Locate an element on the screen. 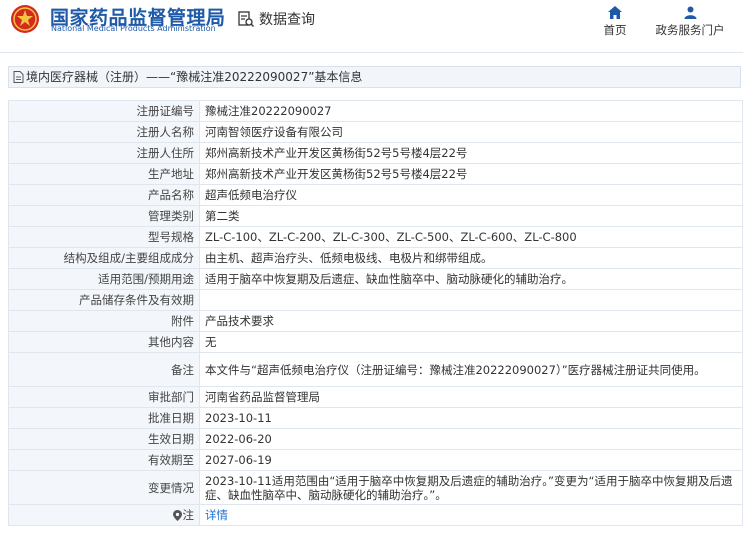 The height and width of the screenshot is (534, 743). detail-value: 2023-10-11 is located at coordinates (471, 418).